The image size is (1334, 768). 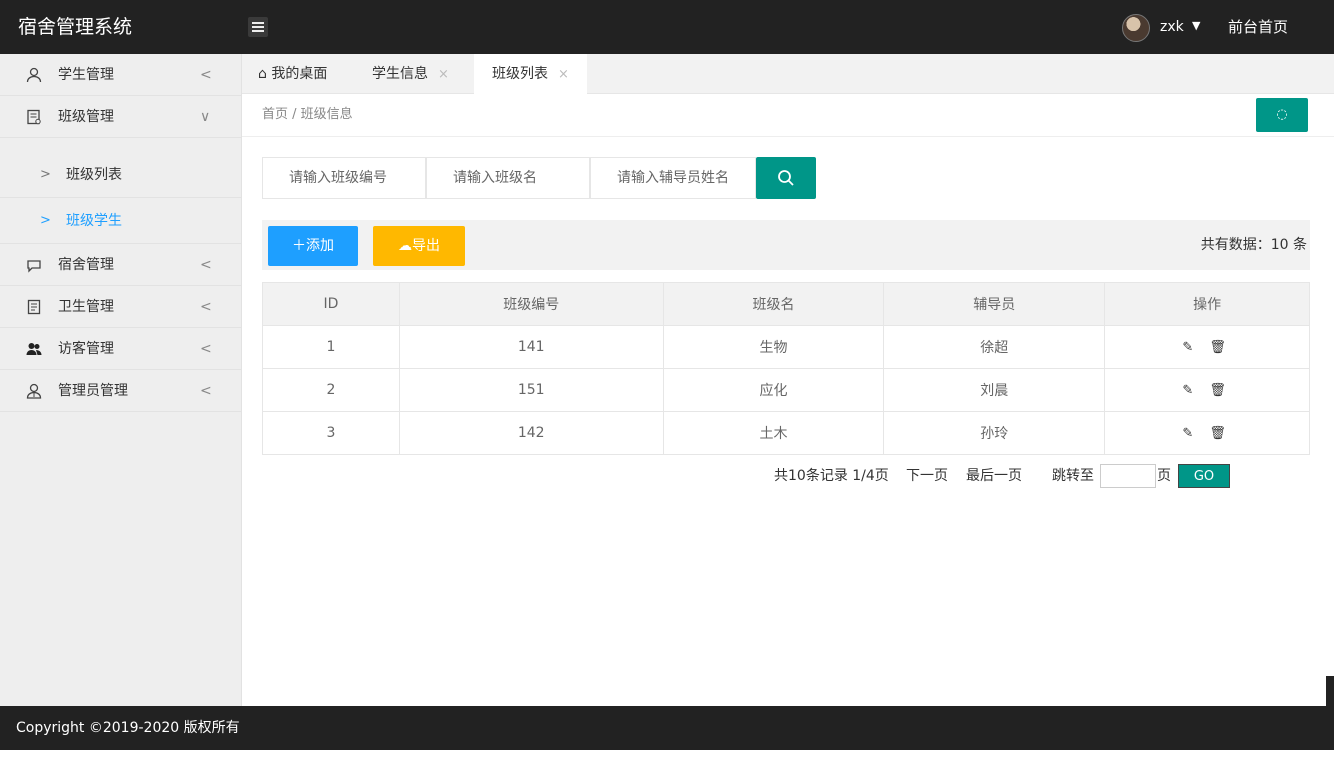 I want to click on sidebar-item-visitor-management: 访客管理 <, so click(x=121, y=349).